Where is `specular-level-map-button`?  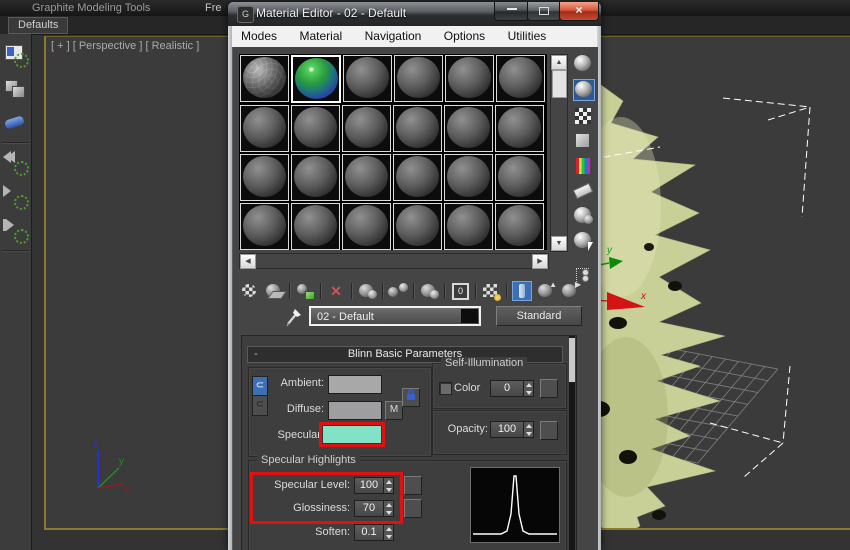 specular-level-map-button is located at coordinates (413, 485).